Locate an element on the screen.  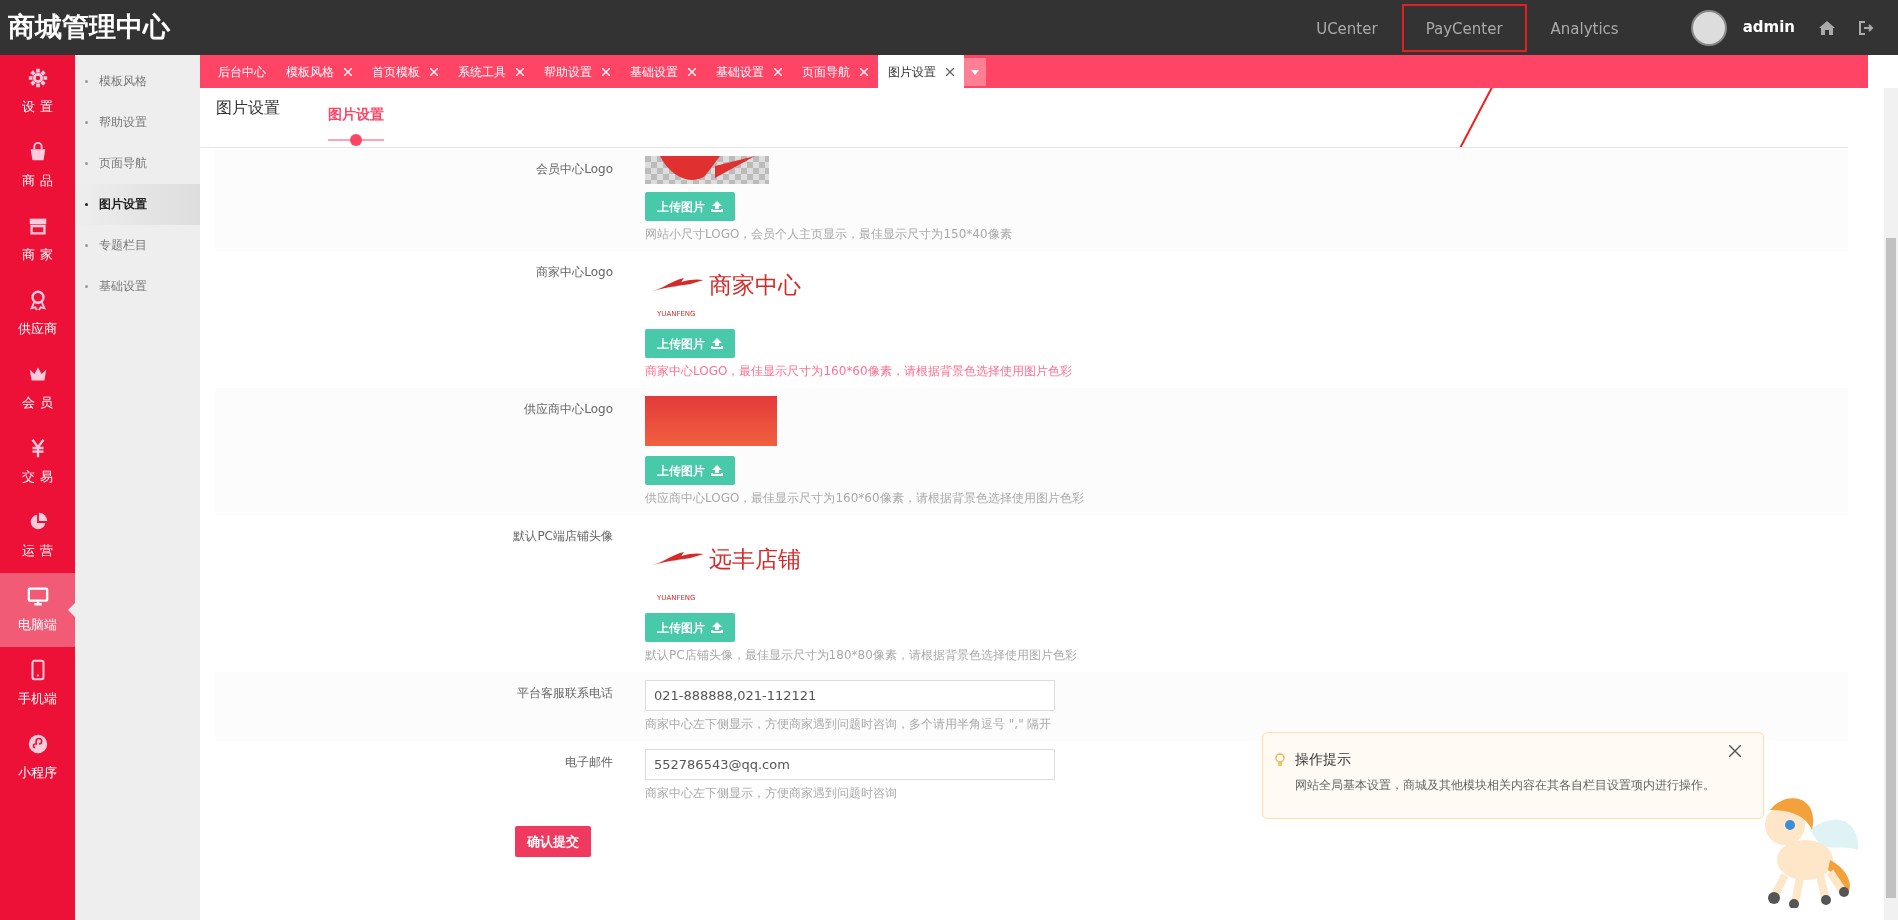
field-hint: 商家中心左下侧显示，方便商家遇到问题时咨询，多个请用半角逗号 "," 隔开 is located at coordinates (849, 724).